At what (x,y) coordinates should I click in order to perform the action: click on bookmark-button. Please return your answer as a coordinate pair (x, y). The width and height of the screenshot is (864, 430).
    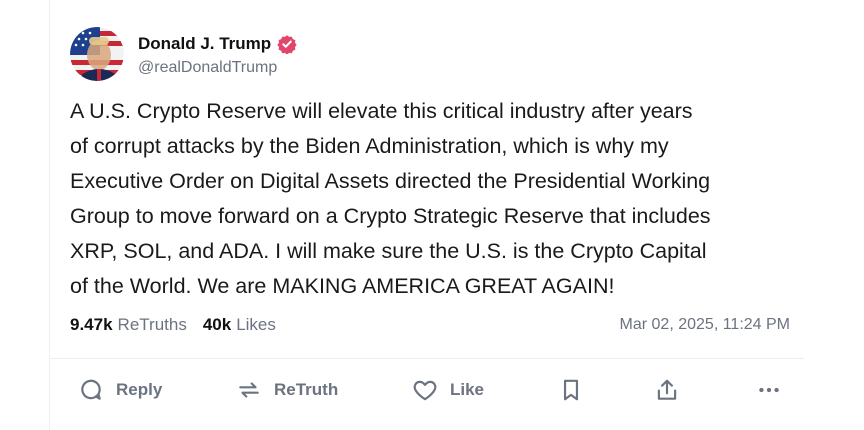
    Looking at the image, I should click on (571, 390).